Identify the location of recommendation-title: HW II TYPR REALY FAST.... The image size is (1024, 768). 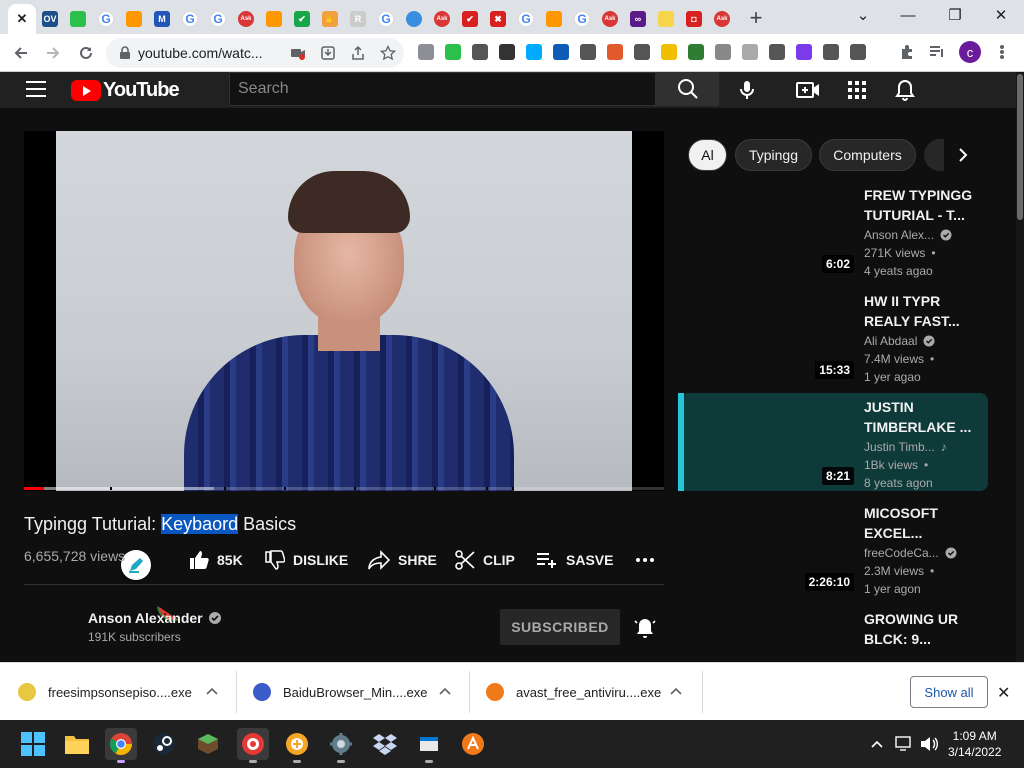
(919, 311).